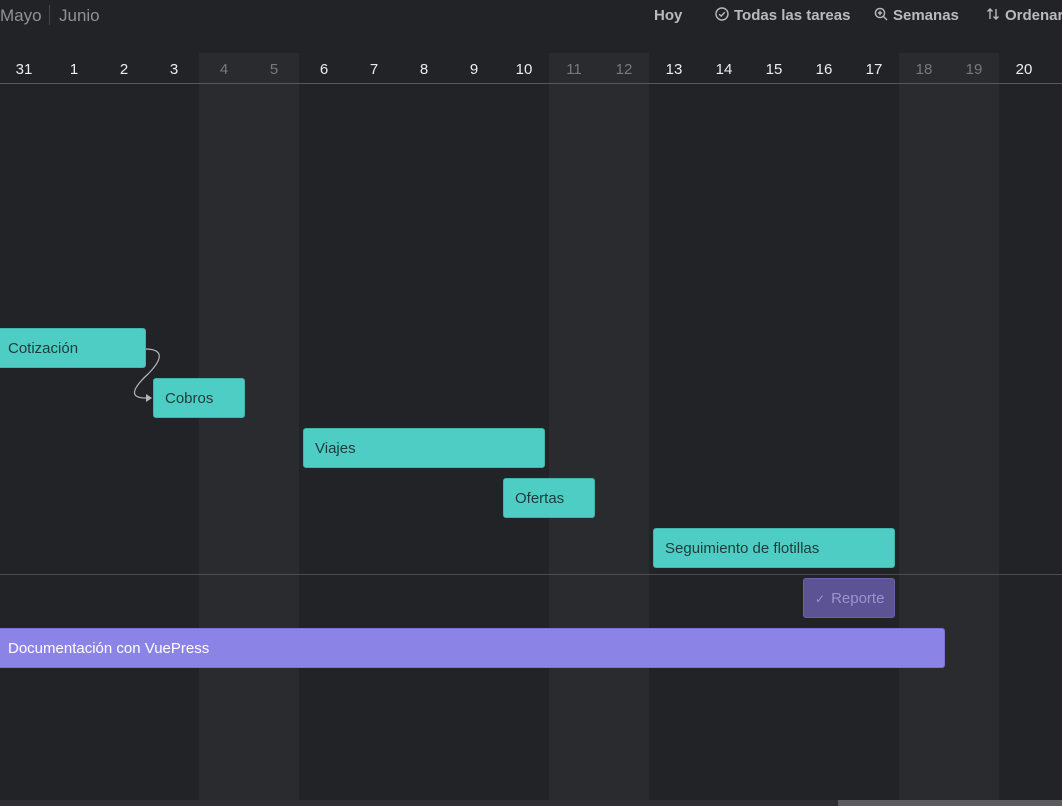 The height and width of the screenshot is (806, 1062). I want to click on task-label: Ofertas, so click(540, 498).